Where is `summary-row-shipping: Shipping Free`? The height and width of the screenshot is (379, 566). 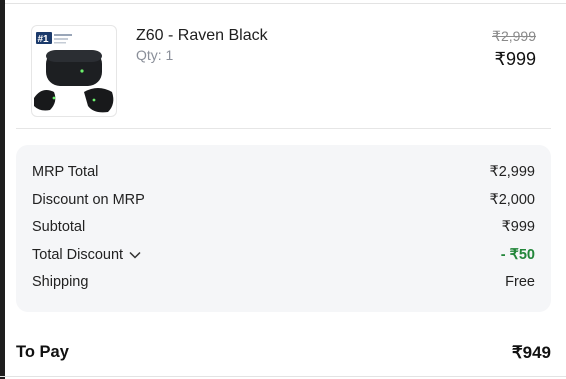
summary-row-shipping: Shipping Free is located at coordinates (283, 284).